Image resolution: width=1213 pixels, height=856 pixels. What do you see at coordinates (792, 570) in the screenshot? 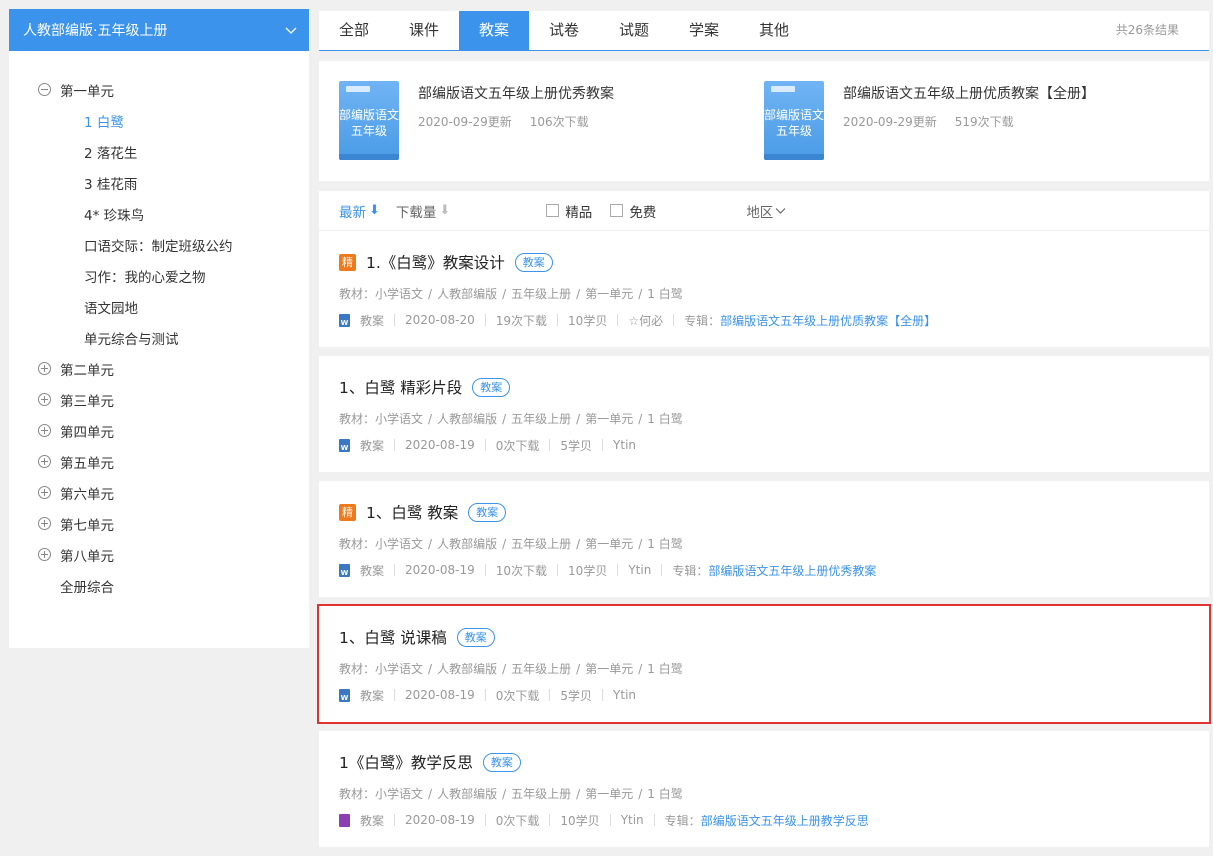
I see `album-link: 部编版语文五年级上册优秀教案` at bounding box center [792, 570].